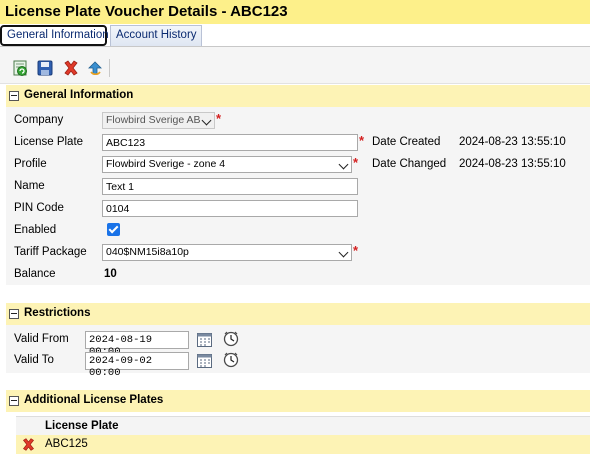 This screenshot has height=466, width=590. What do you see at coordinates (406, 142) in the screenshot?
I see `date-created-label: Date Created` at bounding box center [406, 142].